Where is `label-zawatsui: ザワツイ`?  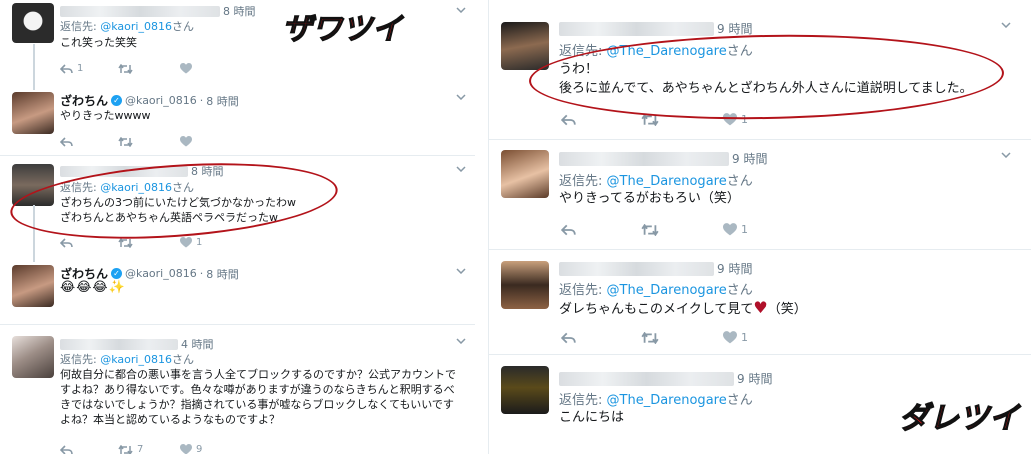 label-zawatsui: ザワツイ is located at coordinates (341, 29).